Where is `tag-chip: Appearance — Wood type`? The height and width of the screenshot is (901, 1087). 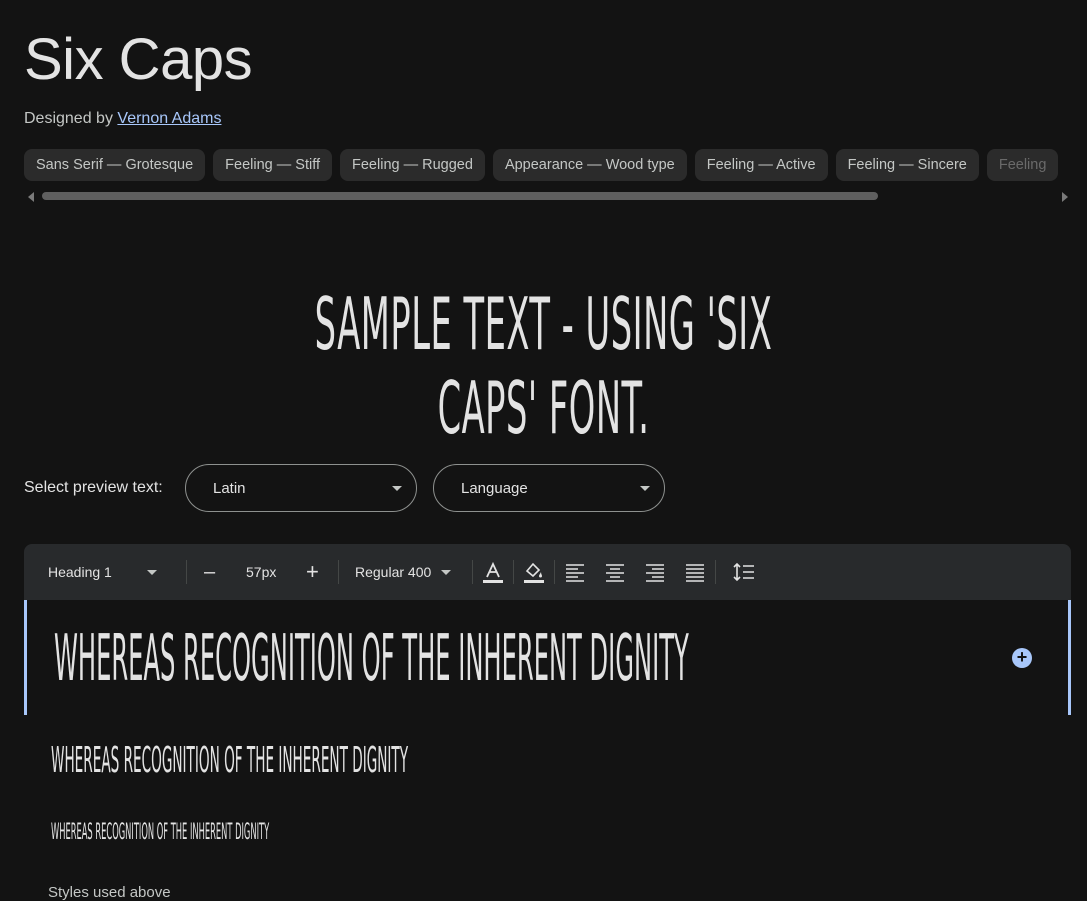
tag-chip: Appearance — Wood type is located at coordinates (589, 165).